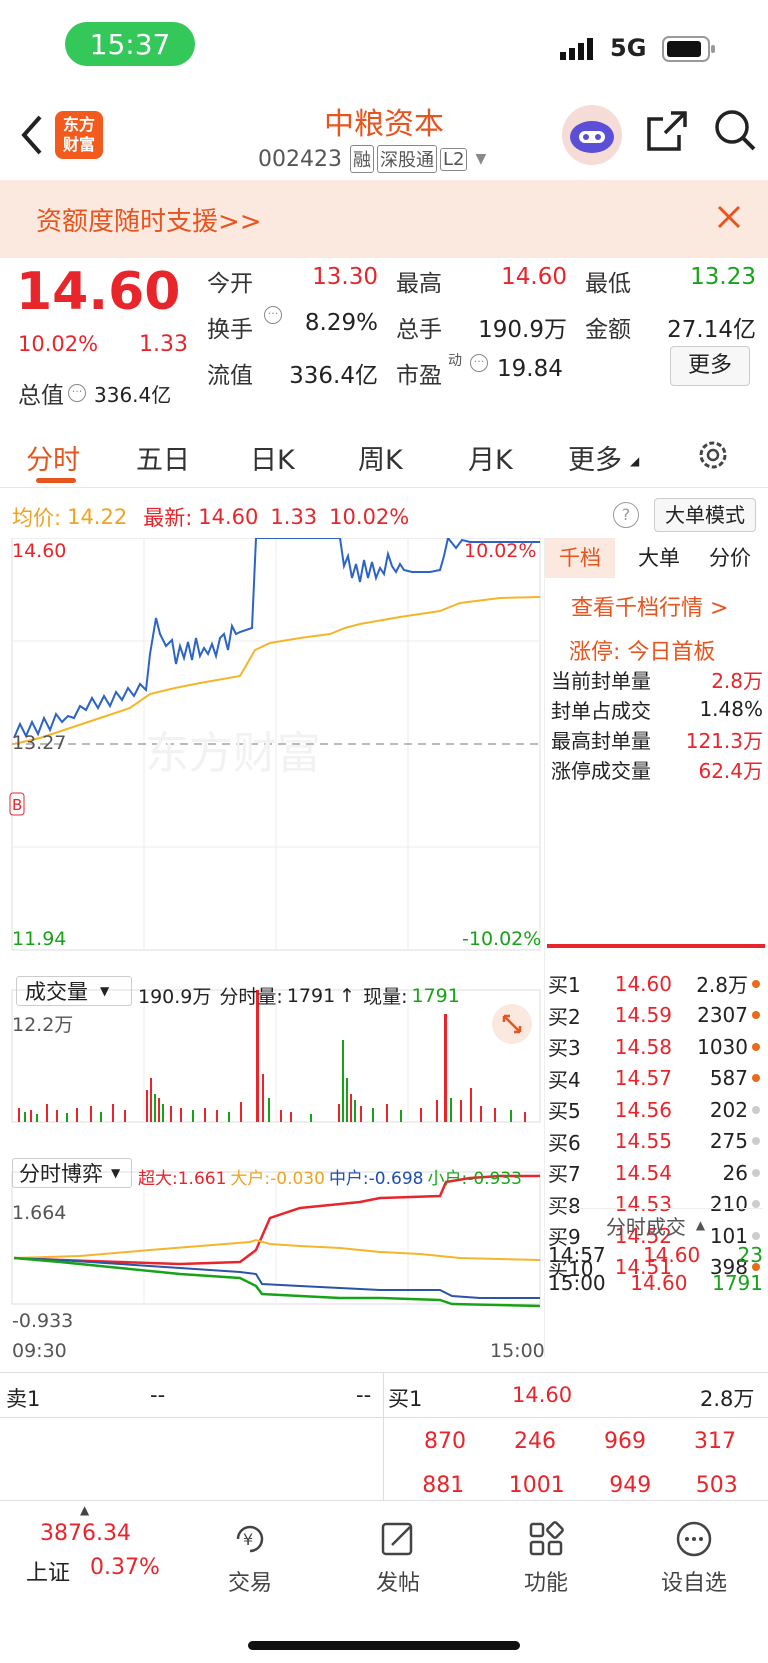 Image resolution: width=768 pixels, height=1663 pixels. What do you see at coordinates (490, 457) in the screenshot?
I see `tab-monthly-k: 月K` at bounding box center [490, 457].